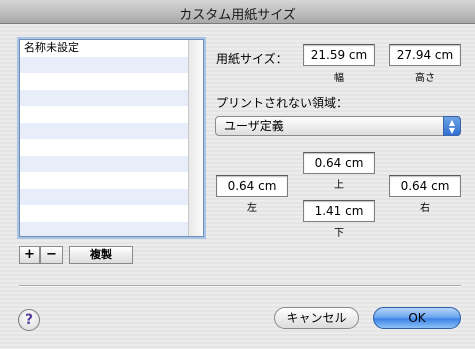 The height and width of the screenshot is (349, 475). I want to click on paper-width-field: 21.59 cm, so click(339, 55).